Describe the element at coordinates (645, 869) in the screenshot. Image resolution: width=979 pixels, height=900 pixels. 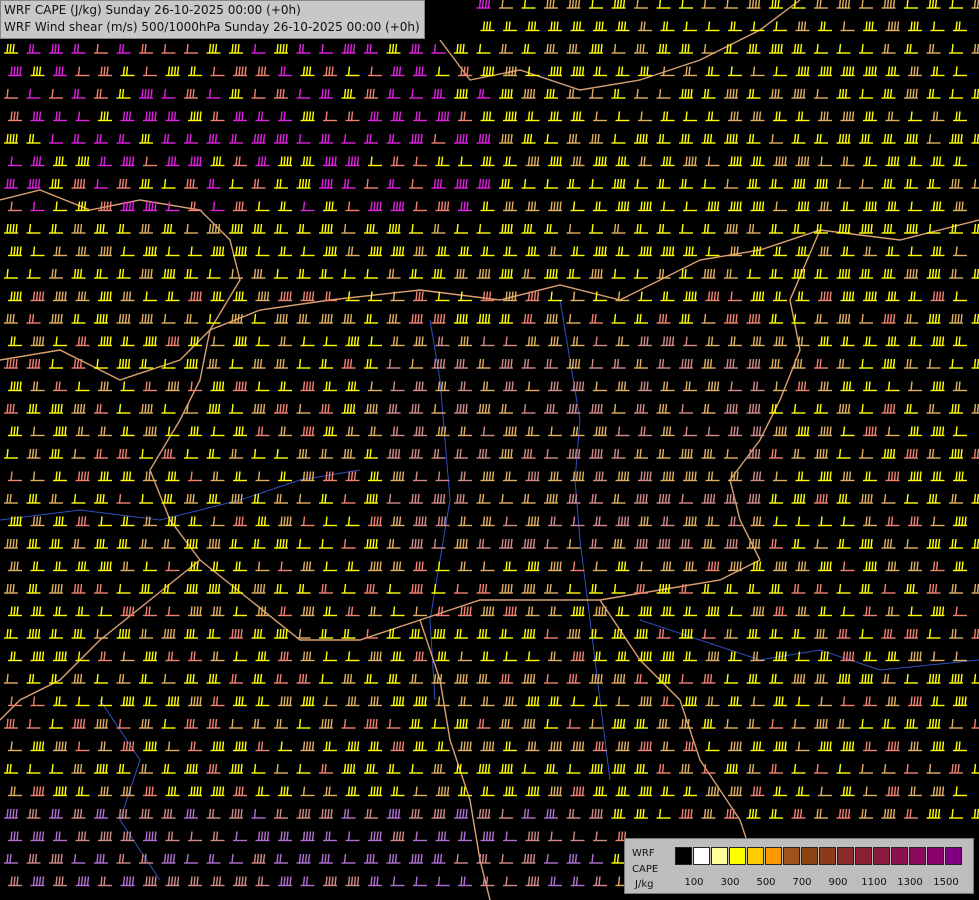
I see `legend-label-cape: CAPE` at that location.